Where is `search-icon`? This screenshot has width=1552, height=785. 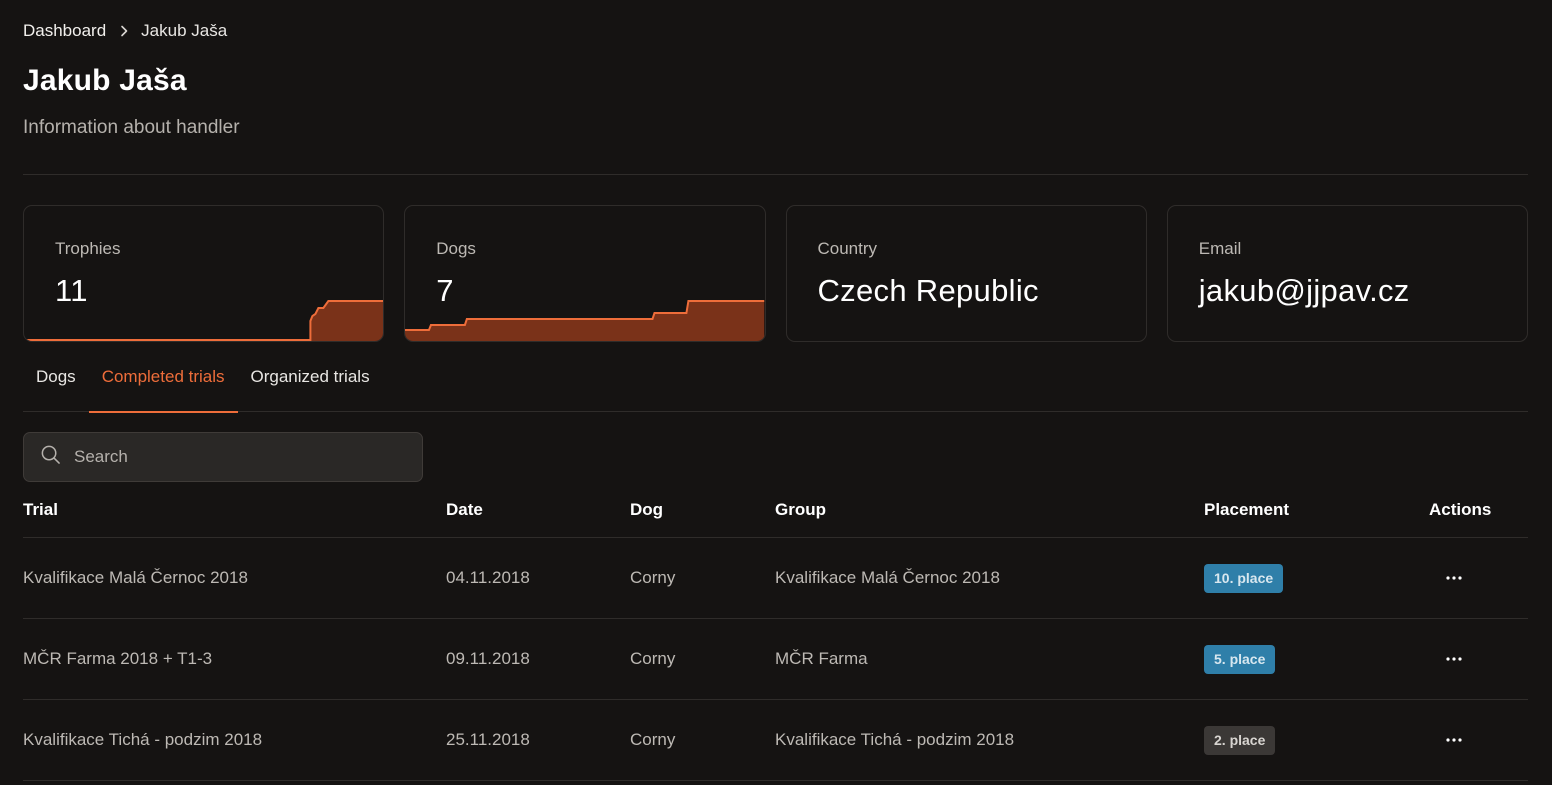
search-icon is located at coordinates (50, 457).